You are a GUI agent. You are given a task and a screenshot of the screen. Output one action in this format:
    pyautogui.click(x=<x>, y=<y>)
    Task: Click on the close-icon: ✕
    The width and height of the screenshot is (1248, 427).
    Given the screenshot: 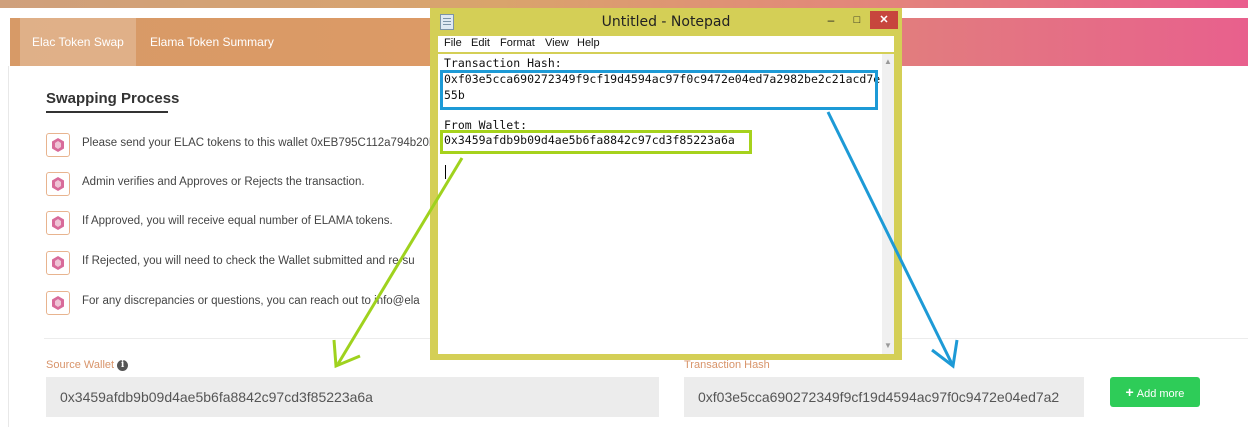 What is the action you would take?
    pyautogui.click(x=884, y=20)
    